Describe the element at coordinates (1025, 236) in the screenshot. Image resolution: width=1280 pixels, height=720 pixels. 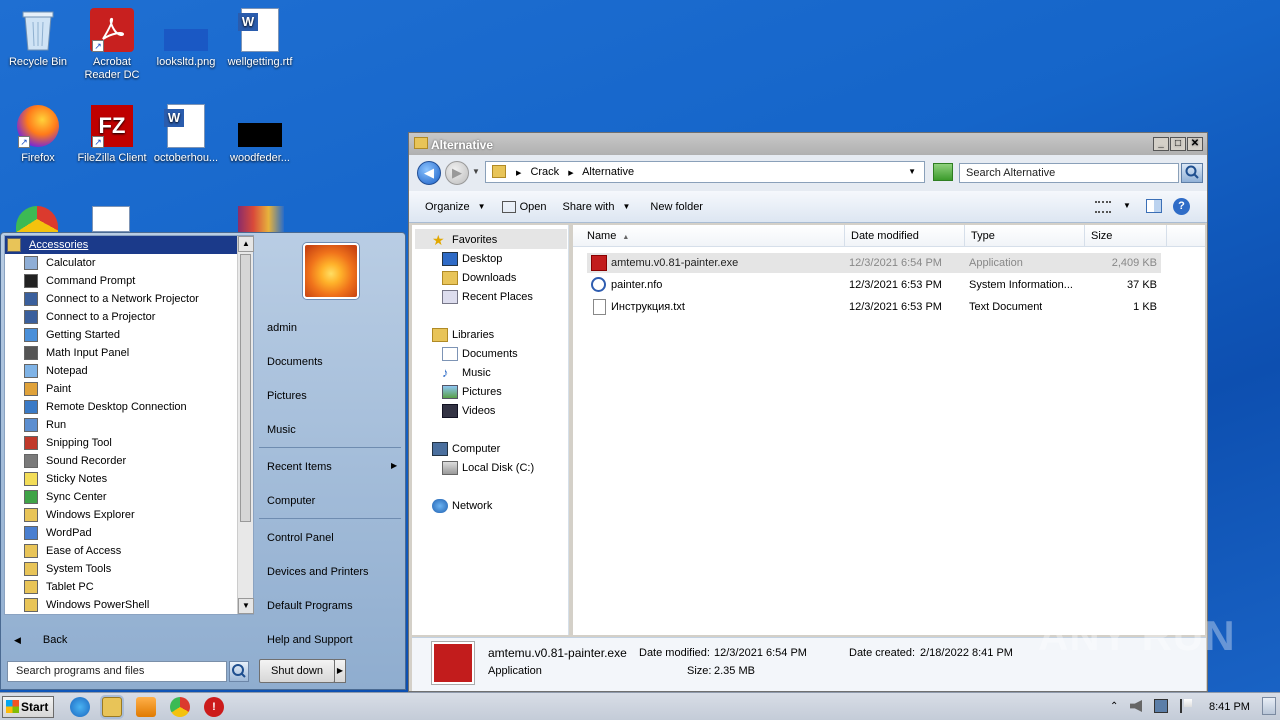
I see `column-type: Type` at that location.